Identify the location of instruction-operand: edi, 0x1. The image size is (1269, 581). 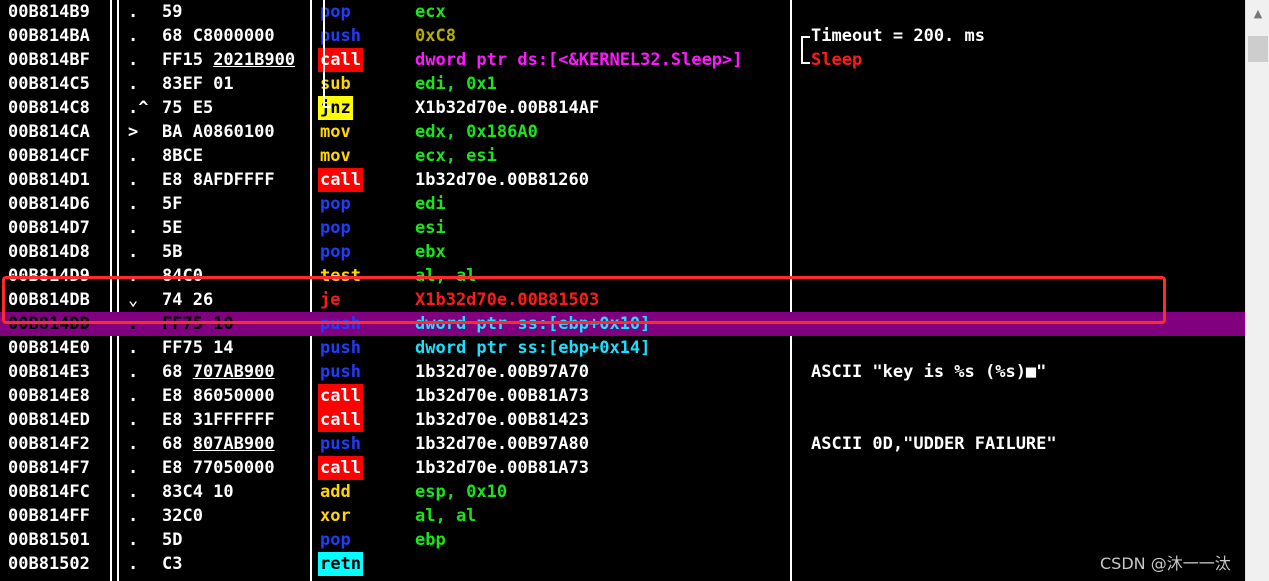
(456, 84).